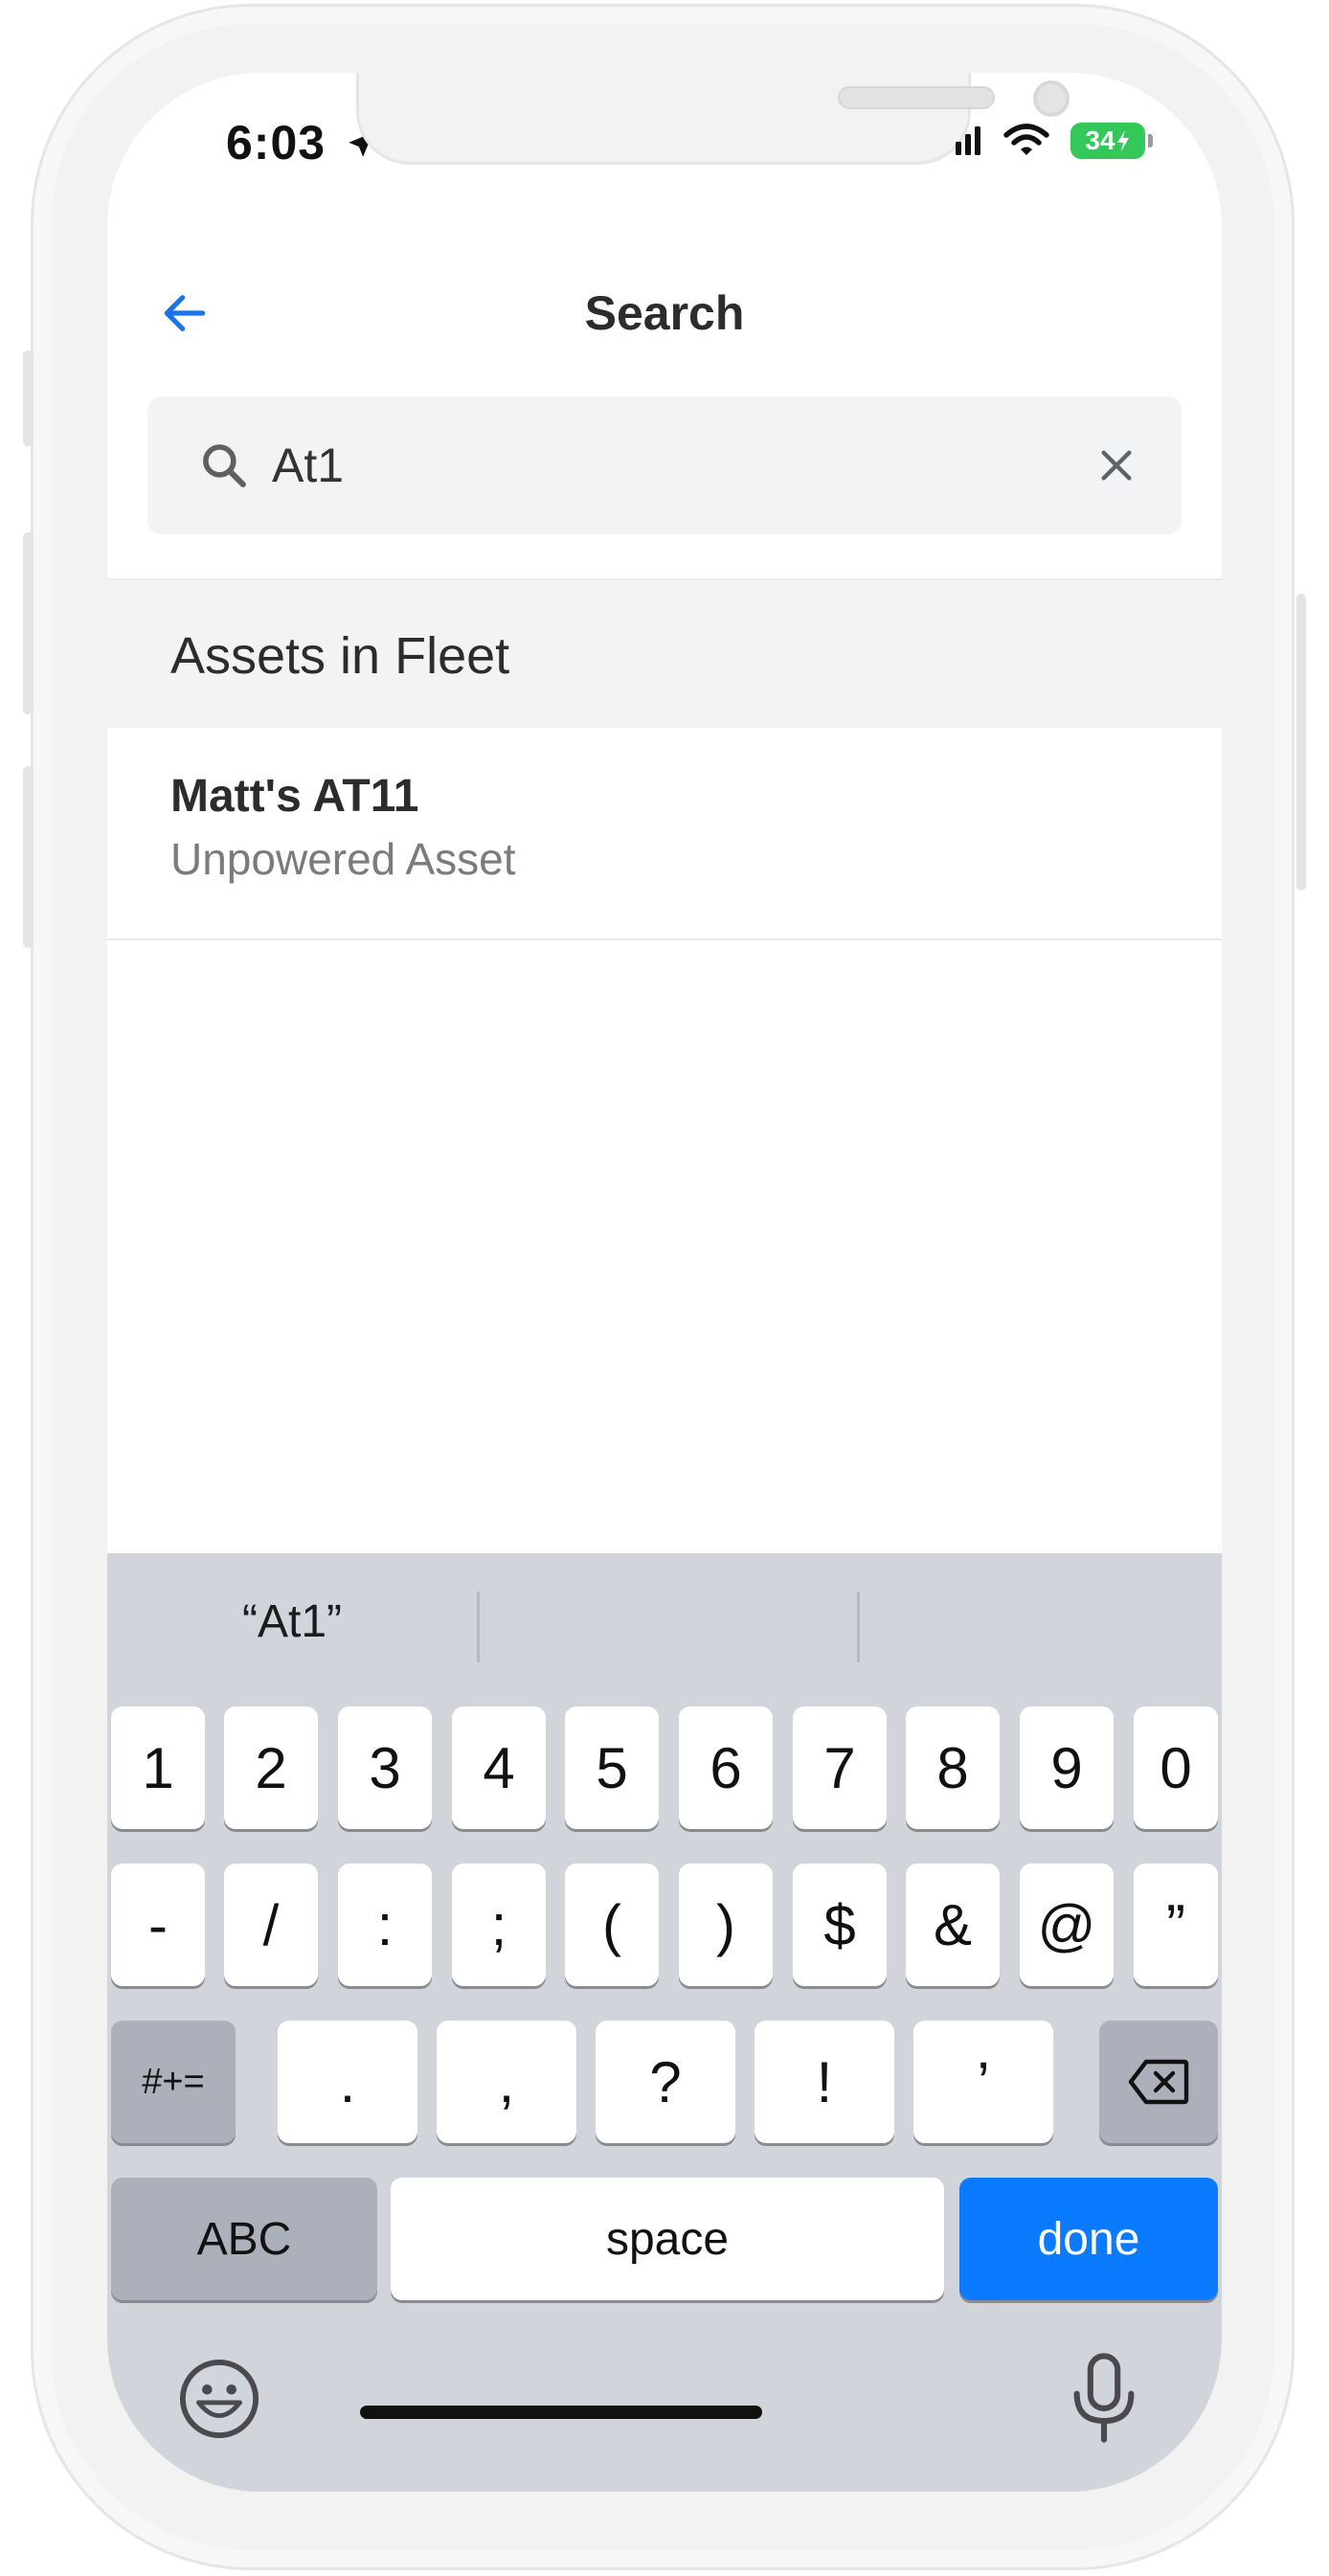 This screenshot has width=1329, height=2576. Describe the element at coordinates (561, 2412) in the screenshot. I see `home-indicator` at that location.